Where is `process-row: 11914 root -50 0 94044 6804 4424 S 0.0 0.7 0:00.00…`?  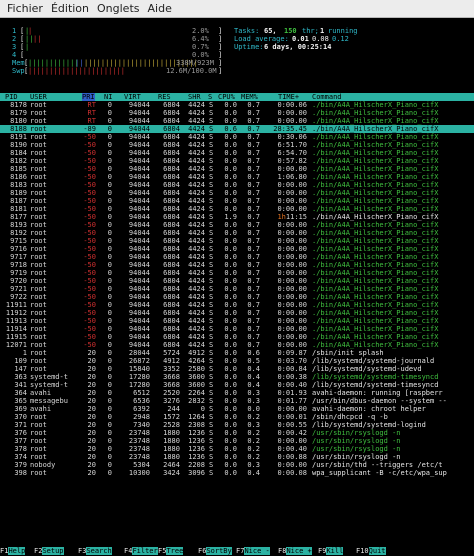
process-row: 11914 root -50 0 94044 6804 4424 S 0.0 0.7 0:00.00… is located at coordinates (237, 329).